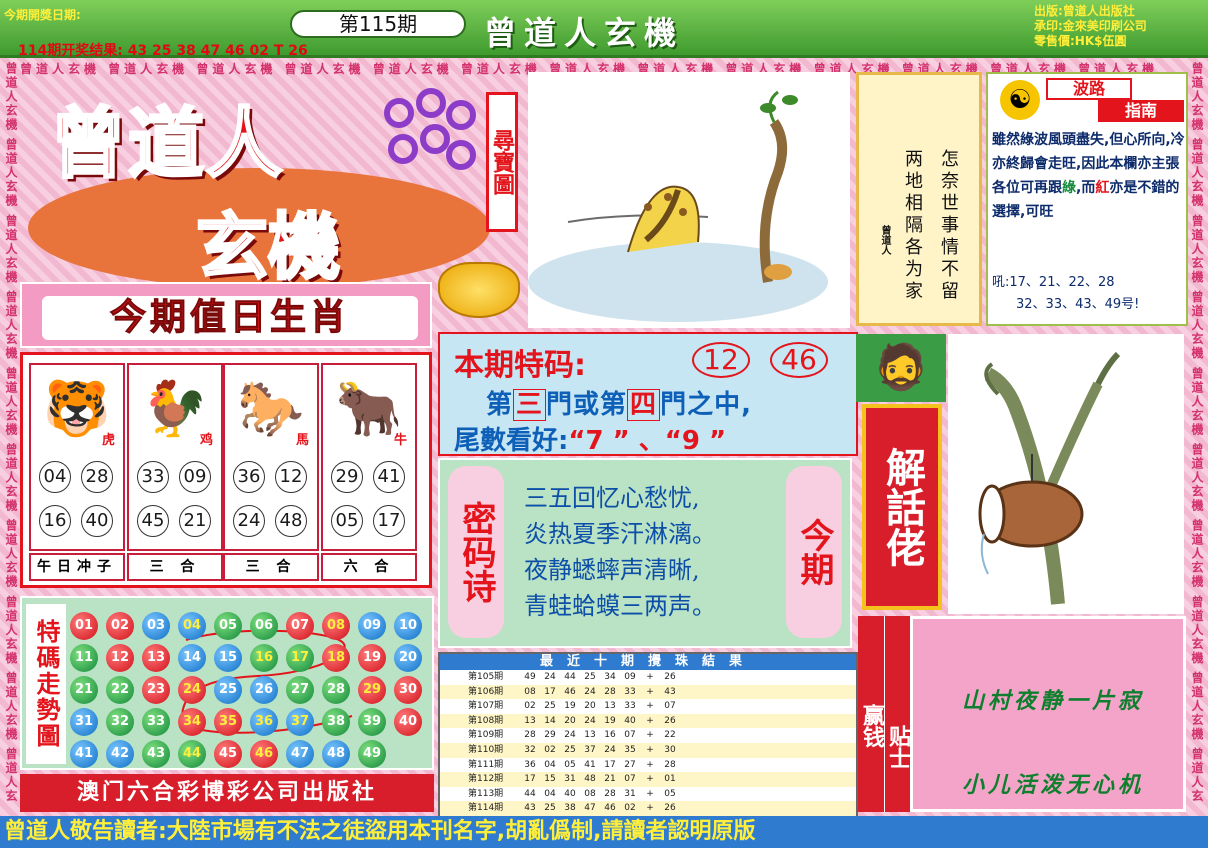 This screenshot has height=848, width=1208. I want to click on trend-number-ball: 38, so click(336, 722).